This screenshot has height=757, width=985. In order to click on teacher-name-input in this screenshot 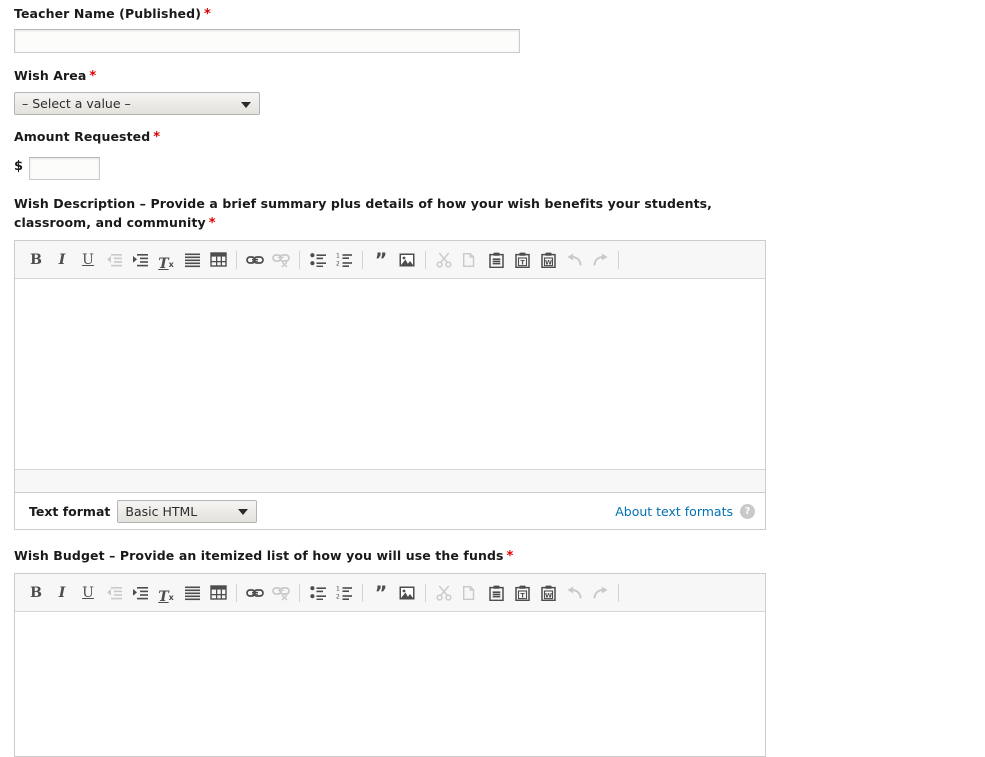, I will do `click(267, 41)`.